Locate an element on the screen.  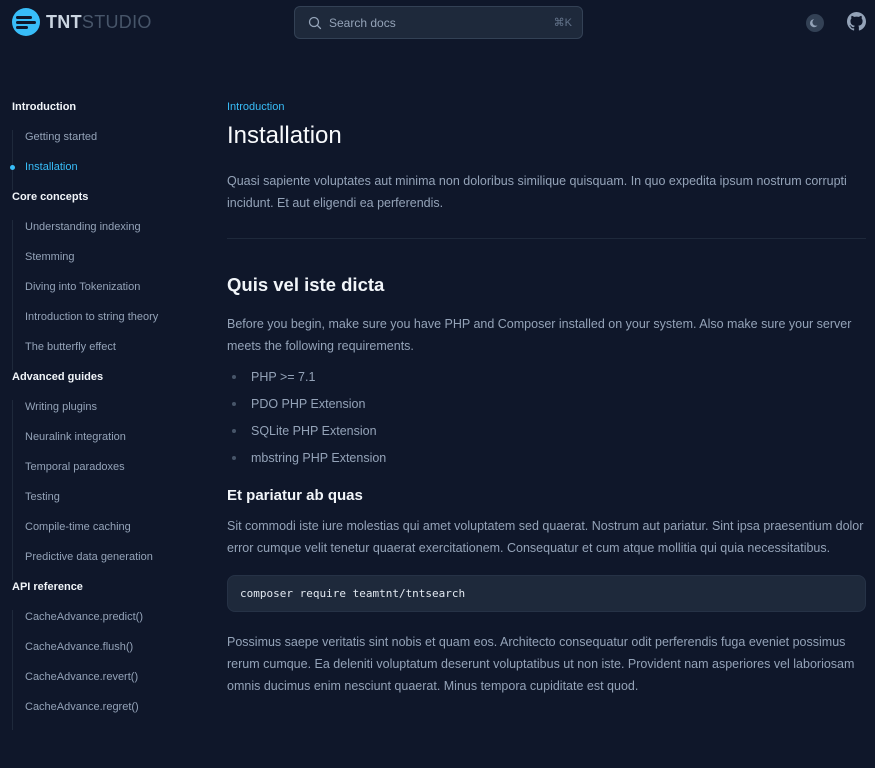
section-eyebrow: Introduction is located at coordinates (256, 107).